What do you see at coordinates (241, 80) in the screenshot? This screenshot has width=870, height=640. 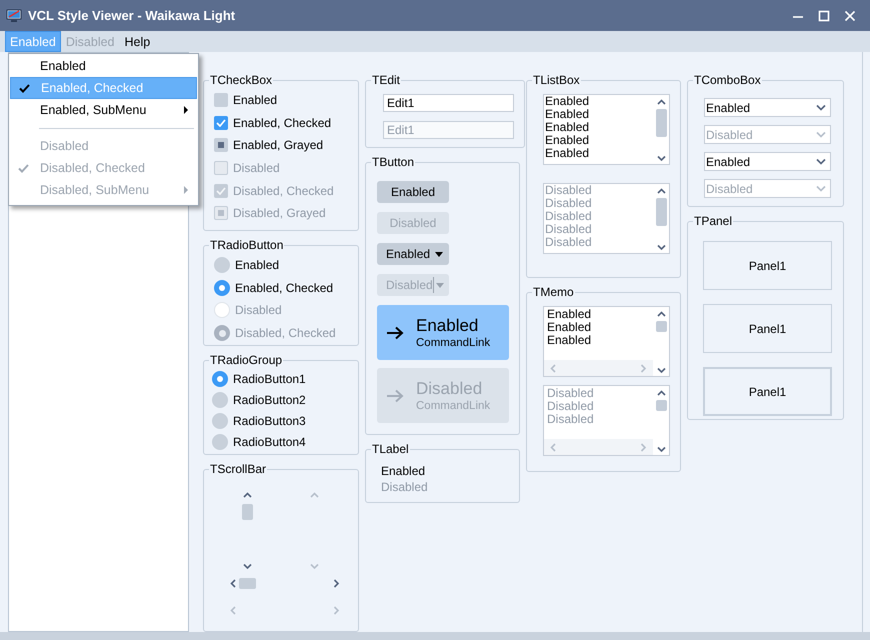 I see `group-title: TCheckBox` at bounding box center [241, 80].